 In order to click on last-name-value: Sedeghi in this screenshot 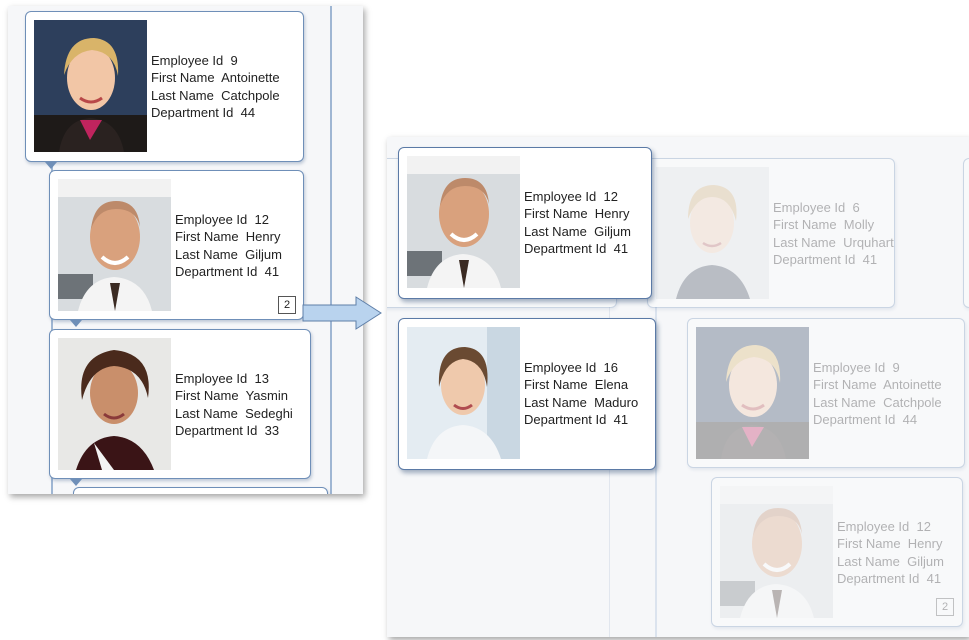, I will do `click(269, 413)`.